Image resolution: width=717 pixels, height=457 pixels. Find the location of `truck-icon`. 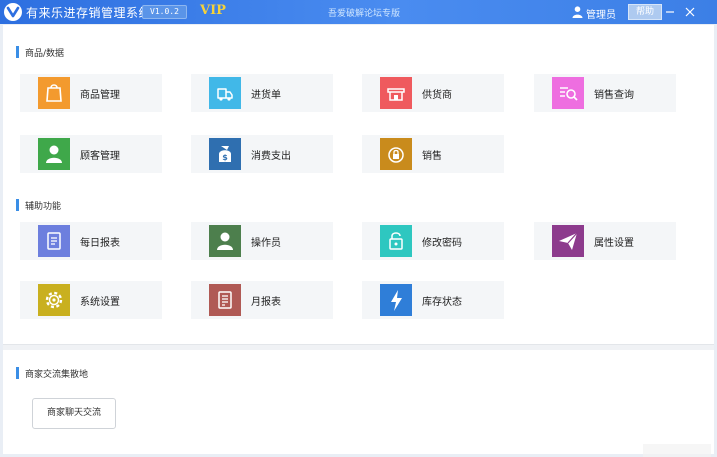

truck-icon is located at coordinates (225, 93).